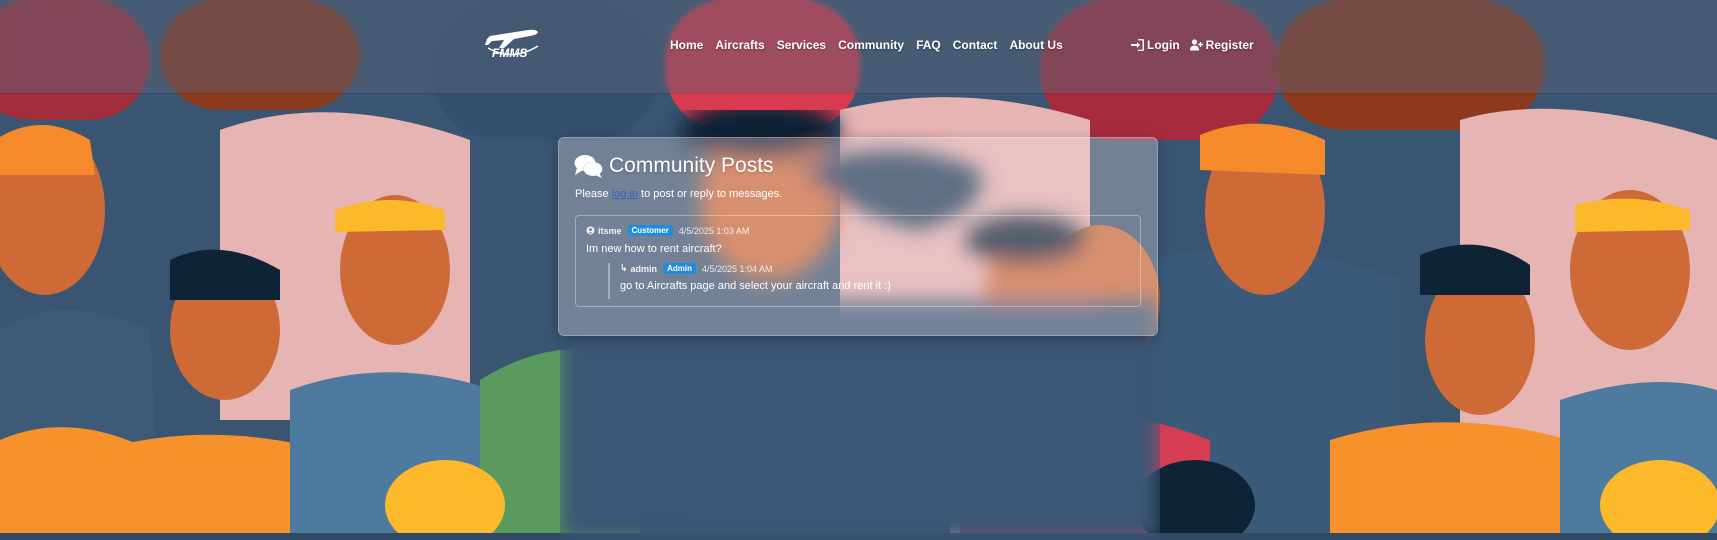 The height and width of the screenshot is (540, 1717). What do you see at coordinates (714, 230) in the screenshot?
I see `post-timestamp: 4/5/2025 1:03 AM` at bounding box center [714, 230].